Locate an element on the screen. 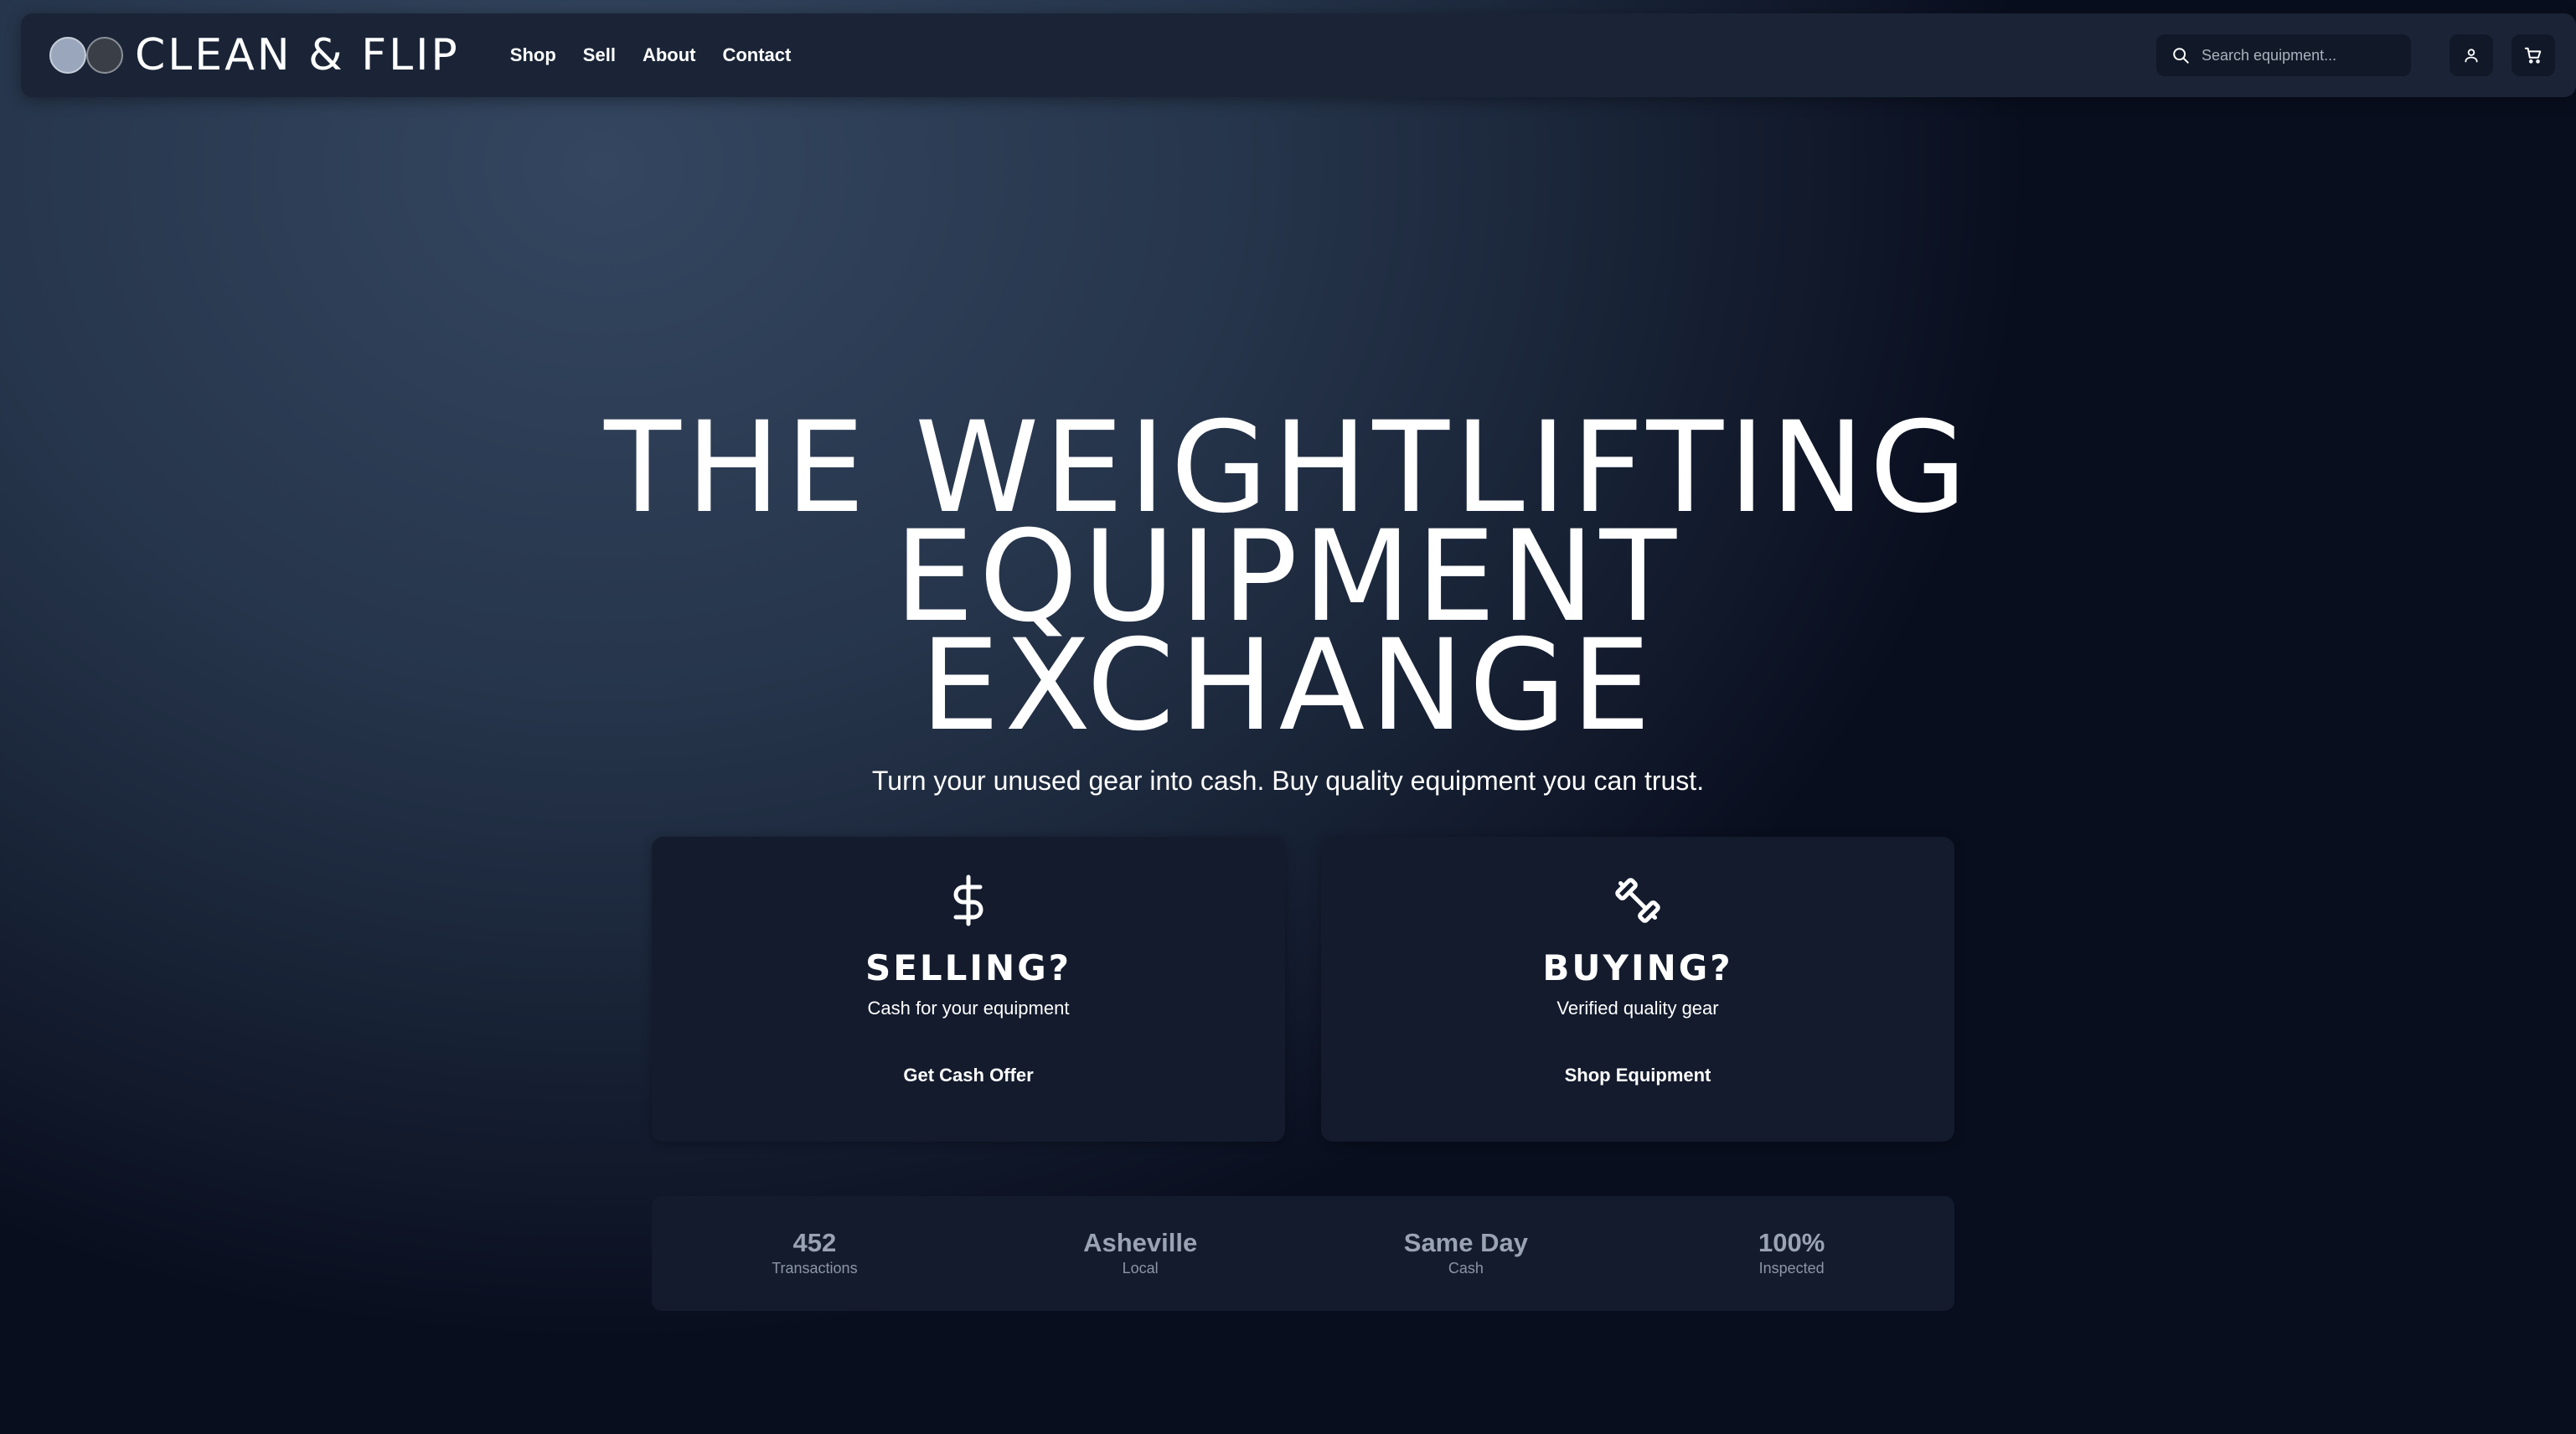 The width and height of the screenshot is (2576, 1434). stat-inspected: 100% Inspected is located at coordinates (1791, 1253).